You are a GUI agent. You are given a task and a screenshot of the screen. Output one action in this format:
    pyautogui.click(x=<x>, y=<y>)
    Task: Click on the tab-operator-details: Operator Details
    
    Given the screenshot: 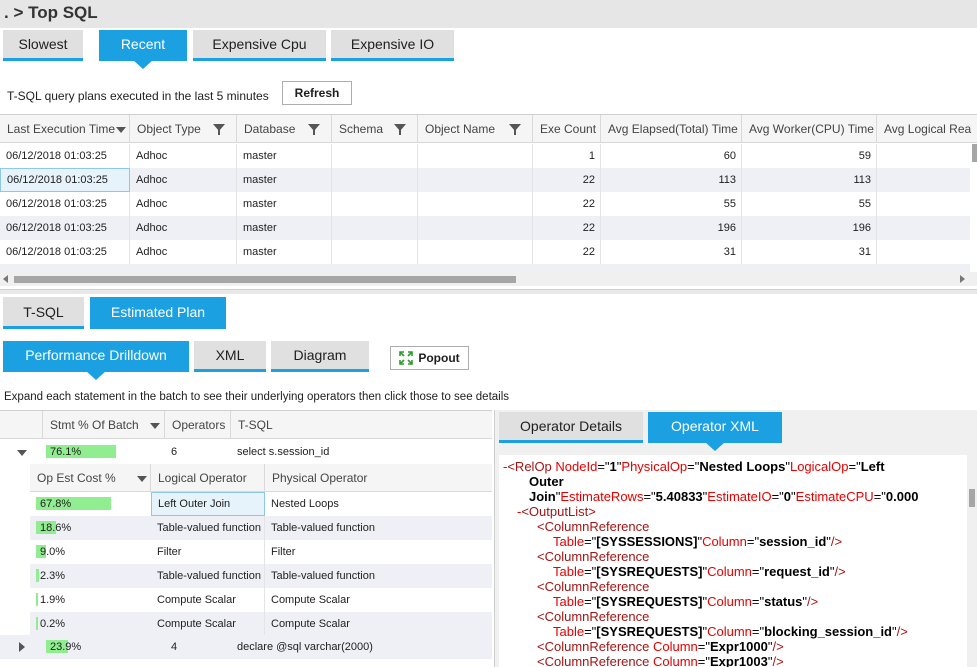 What is the action you would take?
    pyautogui.click(x=571, y=427)
    